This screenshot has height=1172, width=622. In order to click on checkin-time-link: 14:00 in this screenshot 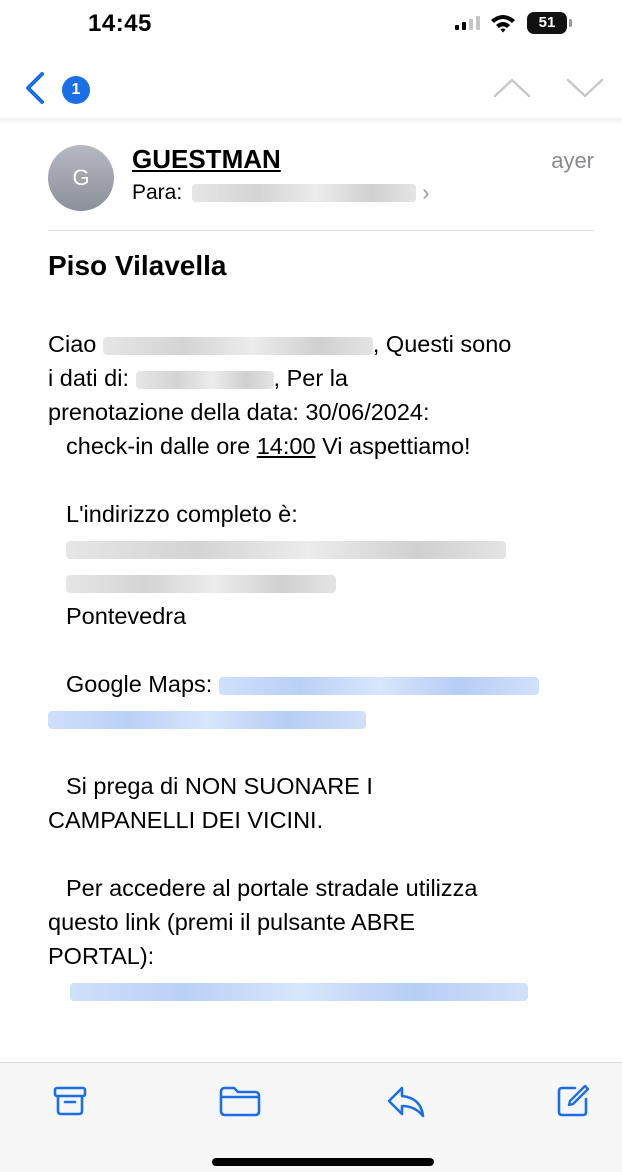, I will do `click(286, 446)`.